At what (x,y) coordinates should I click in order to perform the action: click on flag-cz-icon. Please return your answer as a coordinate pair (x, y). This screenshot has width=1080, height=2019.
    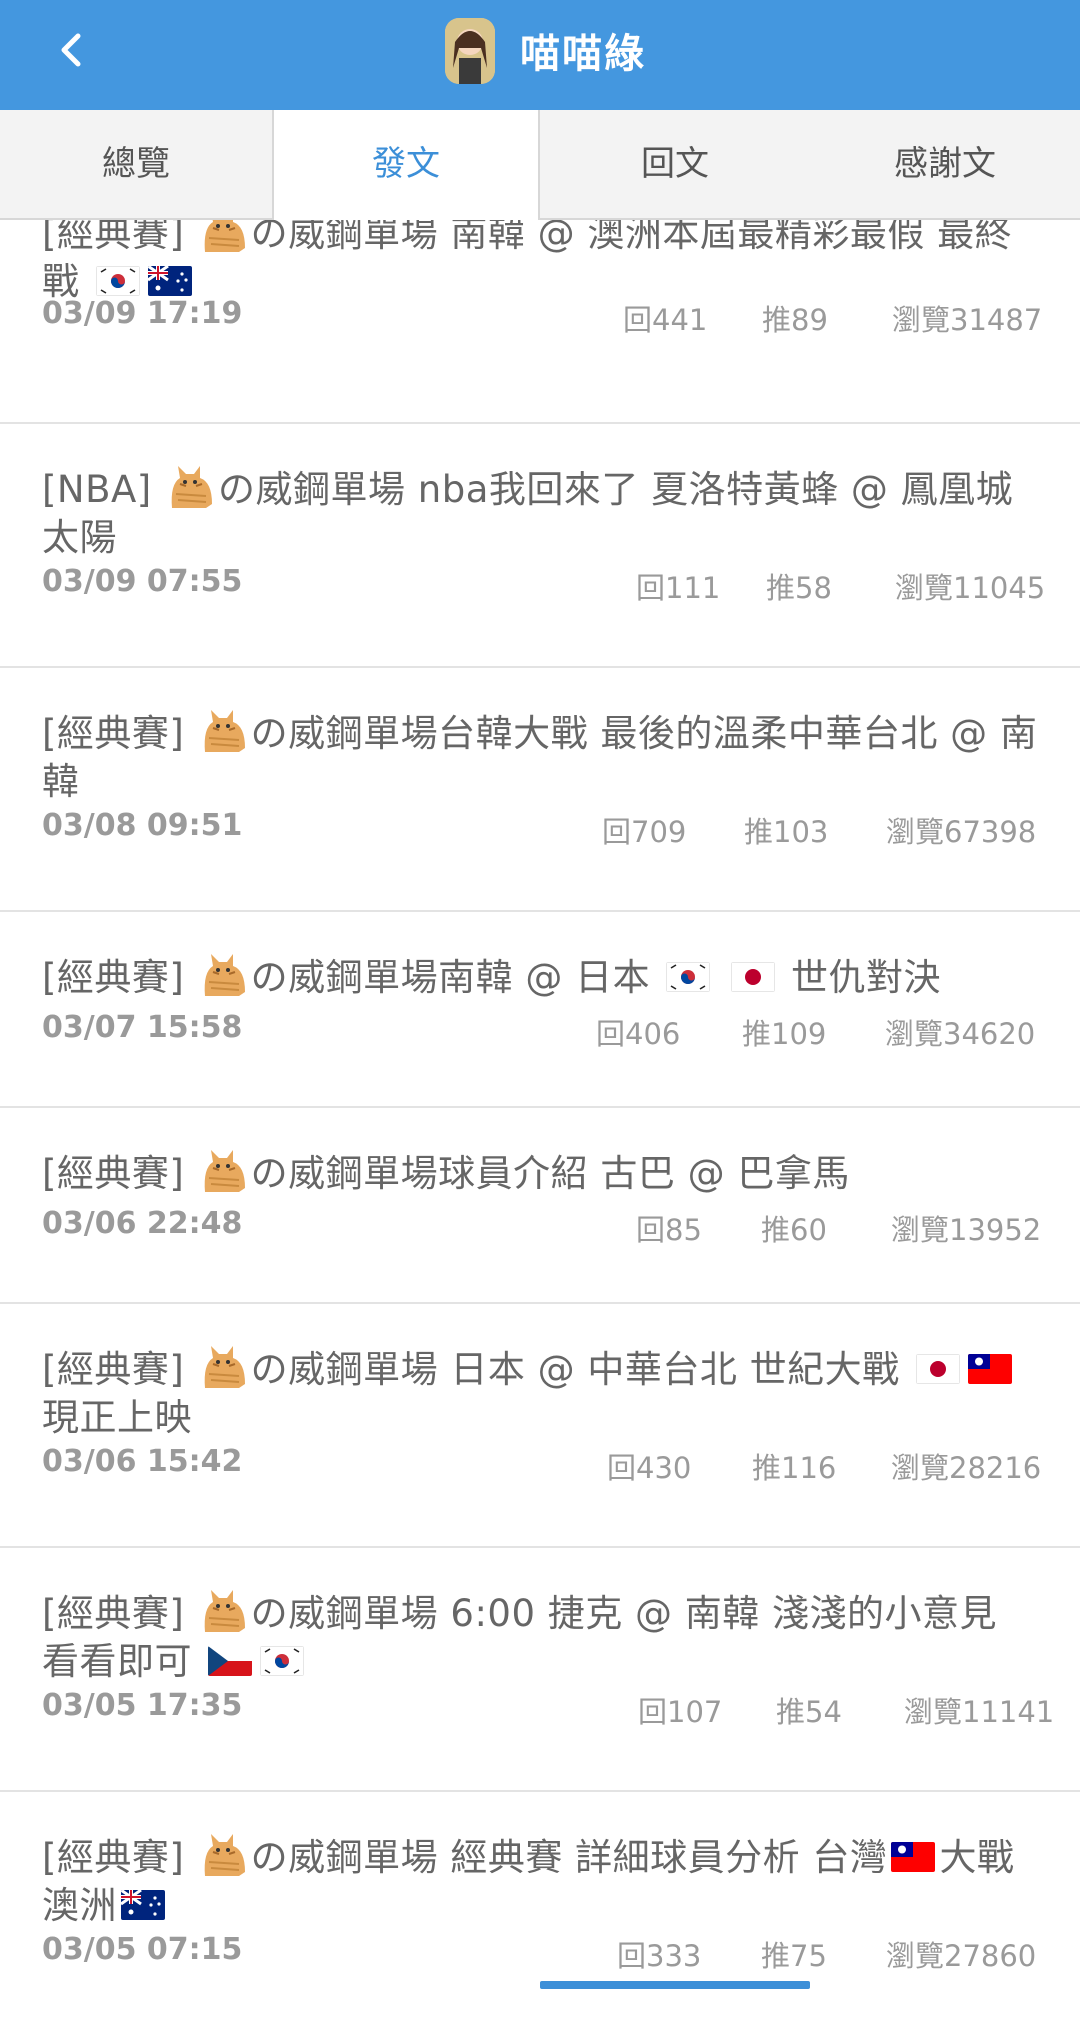
    Looking at the image, I should click on (230, 1661).